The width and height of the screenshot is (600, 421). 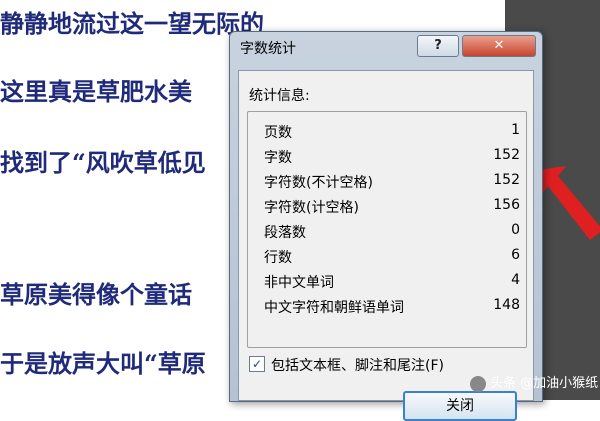 What do you see at coordinates (506, 305) in the screenshot?
I see `stat-value: 148` at bounding box center [506, 305].